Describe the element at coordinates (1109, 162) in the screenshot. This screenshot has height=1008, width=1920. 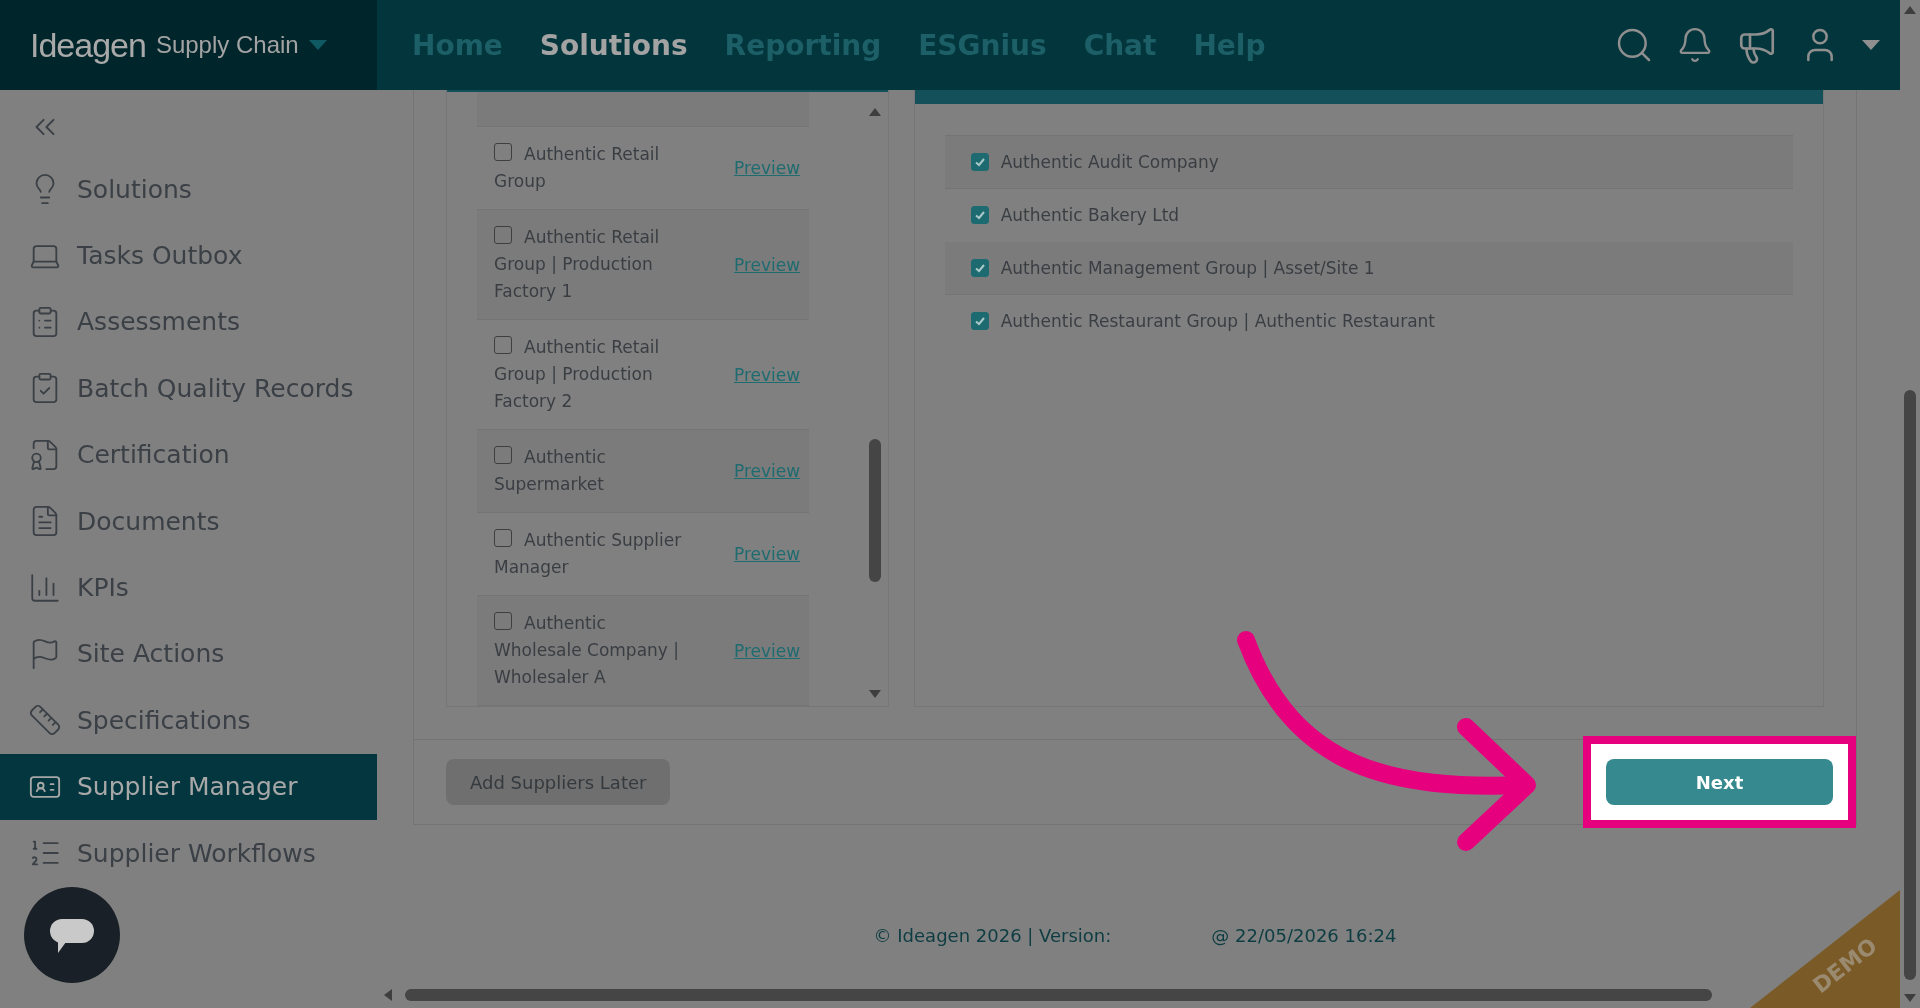
I see `supplier-name: Authentic Audit Company` at that location.